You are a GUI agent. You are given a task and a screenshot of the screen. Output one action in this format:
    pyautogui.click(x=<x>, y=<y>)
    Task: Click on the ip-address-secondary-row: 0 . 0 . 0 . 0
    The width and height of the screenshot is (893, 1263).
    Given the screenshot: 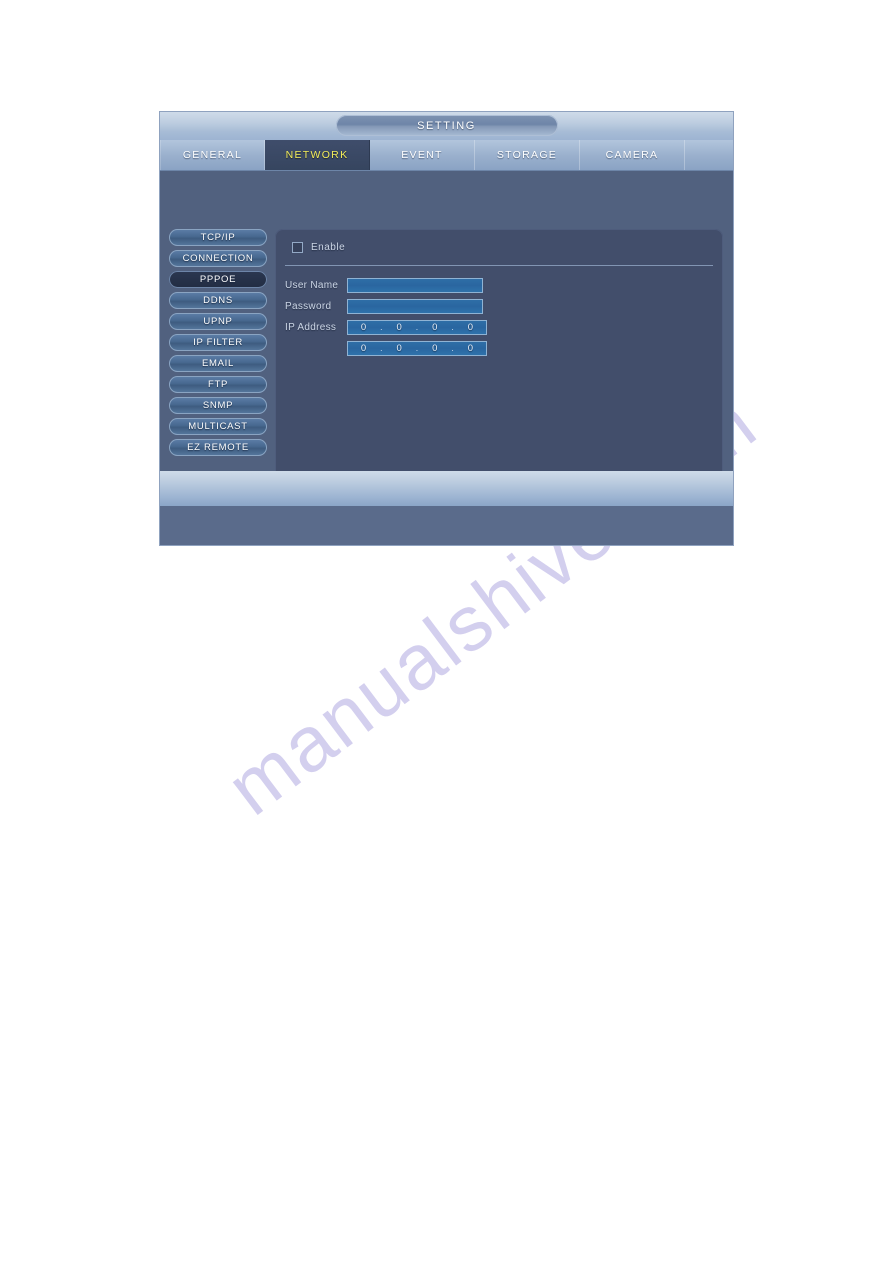 What is the action you would take?
    pyautogui.click(x=499, y=348)
    